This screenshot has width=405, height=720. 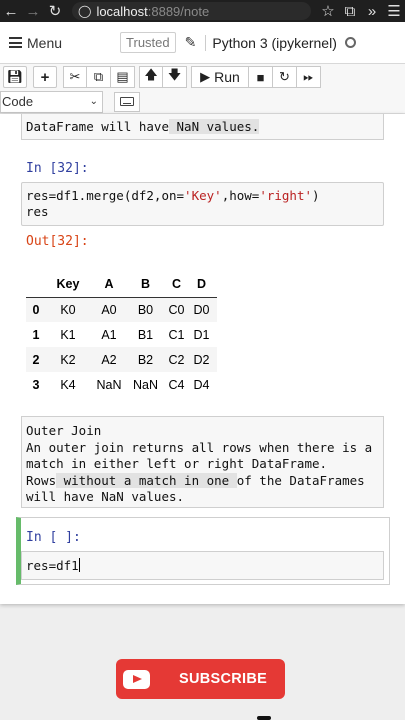 I want to click on copy-button: ⧉, so click(x=99, y=77).